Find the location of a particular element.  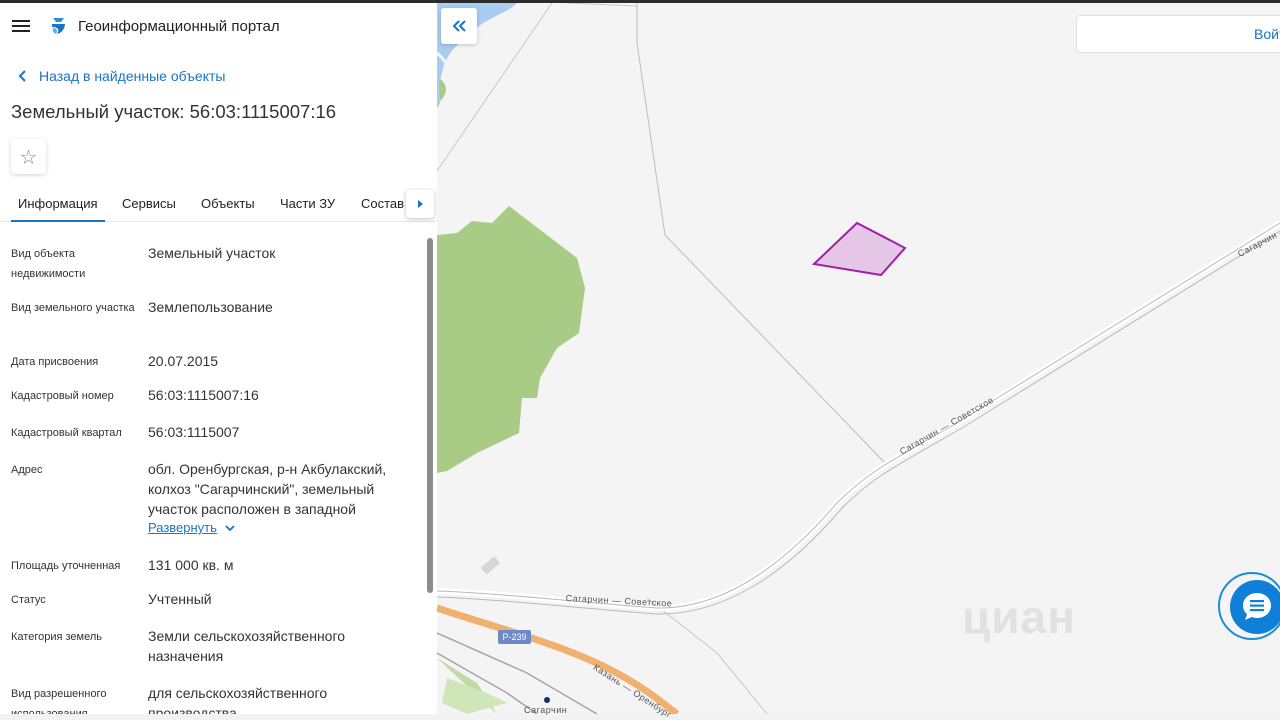

chat-bubble-icon is located at coordinates (1257, 606).